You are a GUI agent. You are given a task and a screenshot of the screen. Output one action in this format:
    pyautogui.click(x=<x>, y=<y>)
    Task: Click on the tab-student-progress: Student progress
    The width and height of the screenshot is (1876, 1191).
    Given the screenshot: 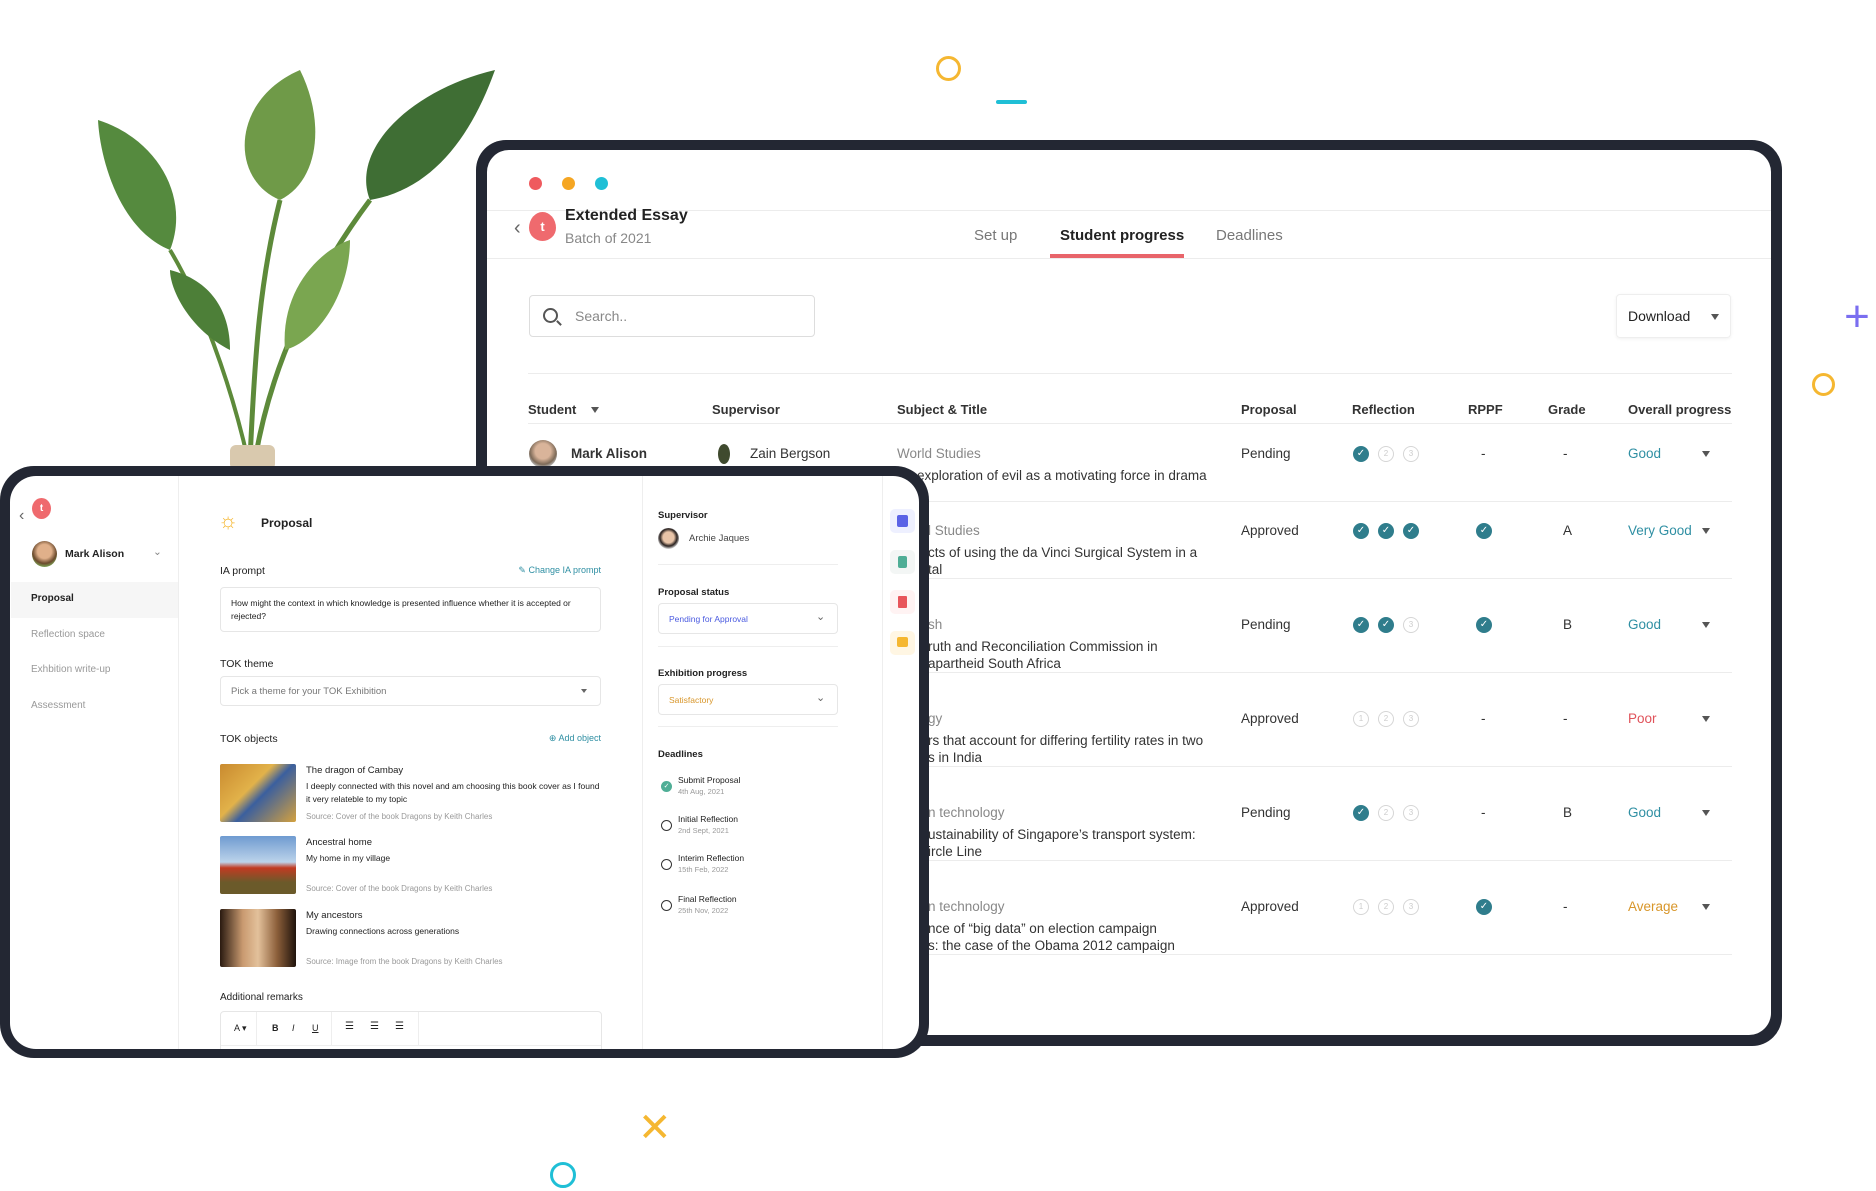 What is the action you would take?
    pyautogui.click(x=1122, y=235)
    